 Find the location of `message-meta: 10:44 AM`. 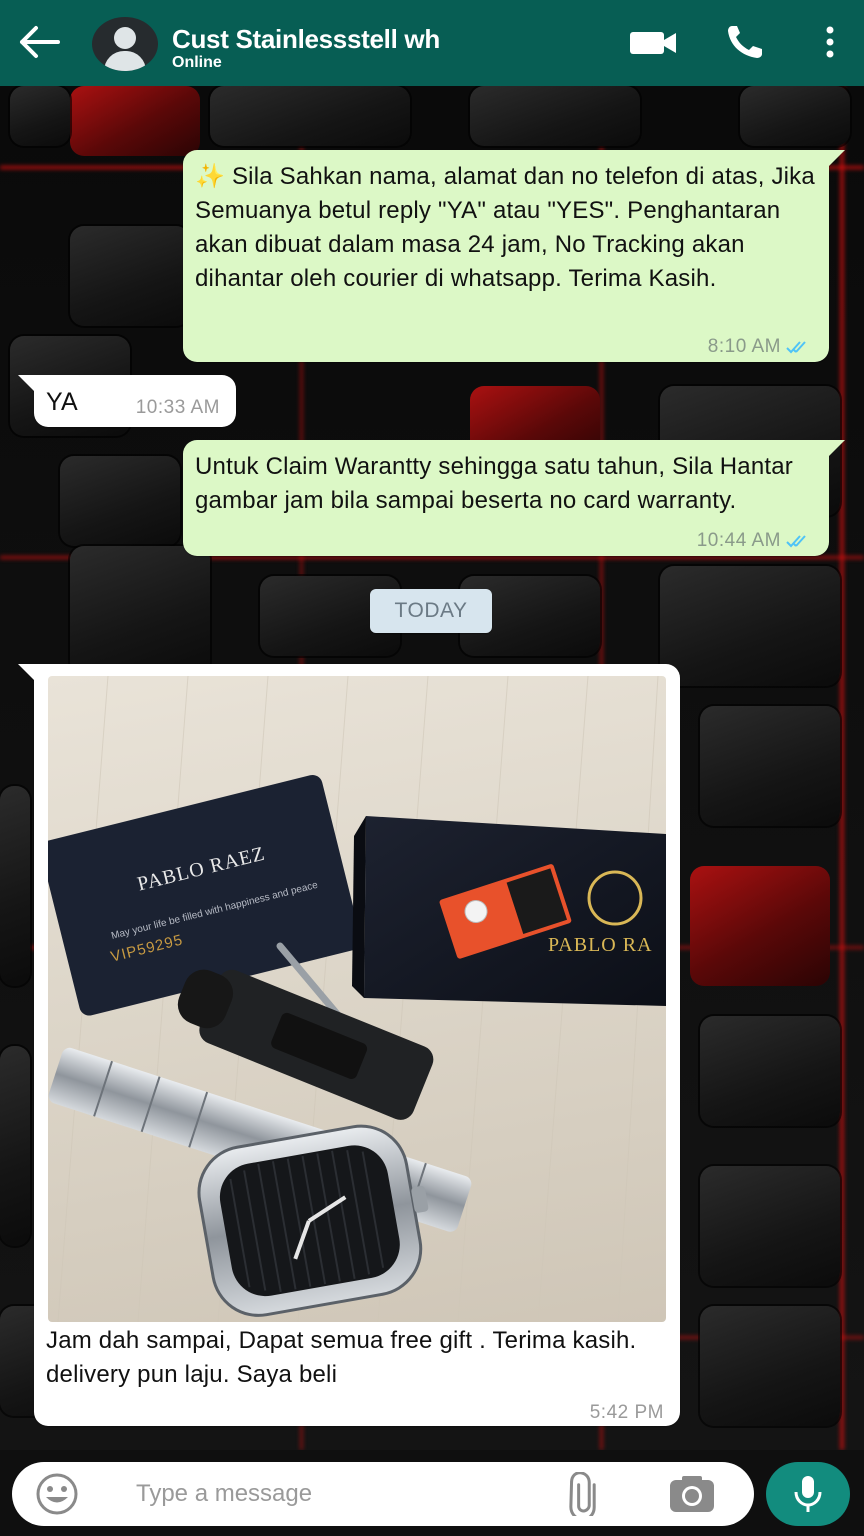

message-meta: 10:44 AM is located at coordinates (756, 541).